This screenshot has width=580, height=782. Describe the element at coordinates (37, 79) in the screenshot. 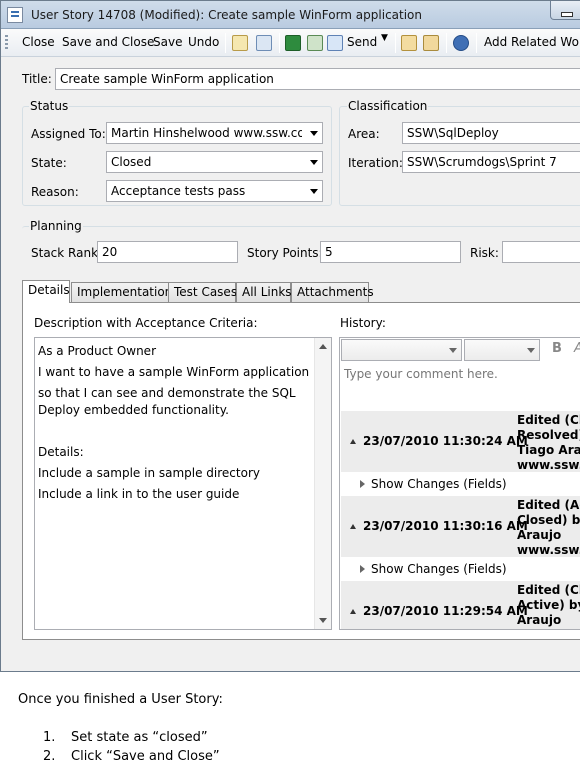

I see `title-label: Title:` at that location.